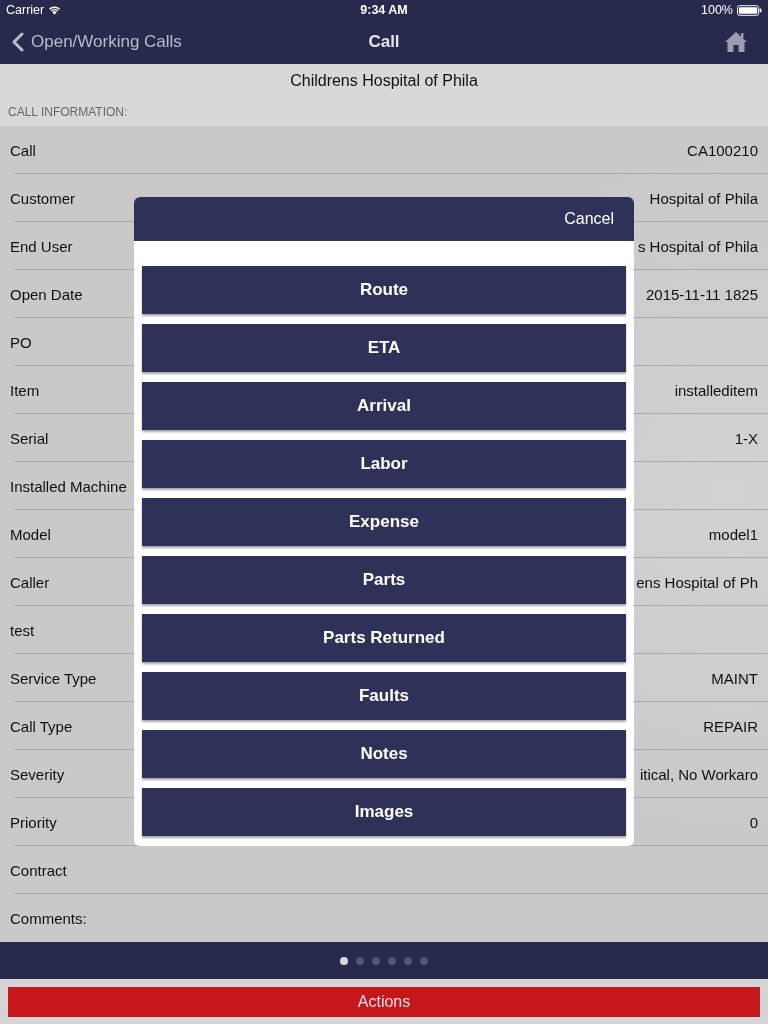 Image resolution: width=768 pixels, height=1024 pixels. I want to click on field-label: PO, so click(21, 342).